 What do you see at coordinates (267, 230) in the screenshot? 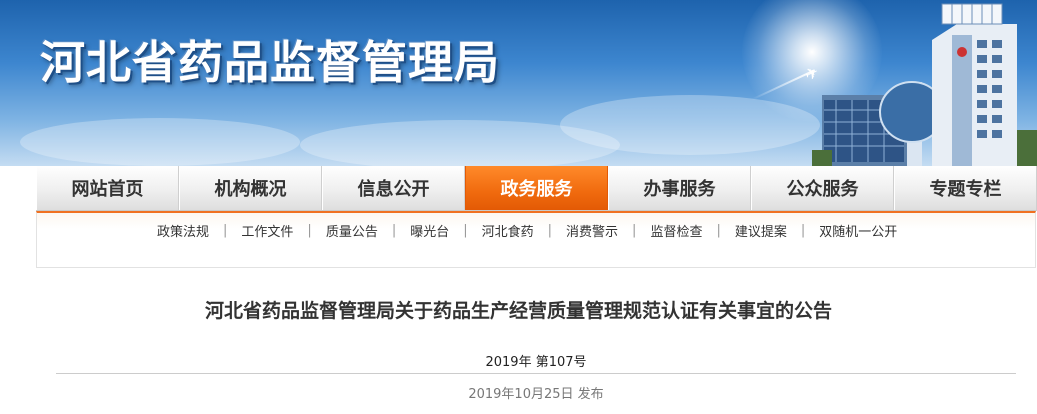
I see `subnav-link-work-documents: 工作文件` at bounding box center [267, 230].